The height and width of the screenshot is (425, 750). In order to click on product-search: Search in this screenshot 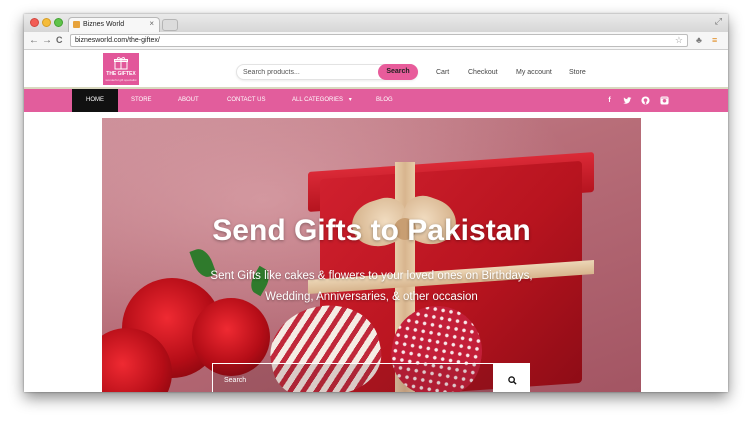, I will do `click(327, 72)`.